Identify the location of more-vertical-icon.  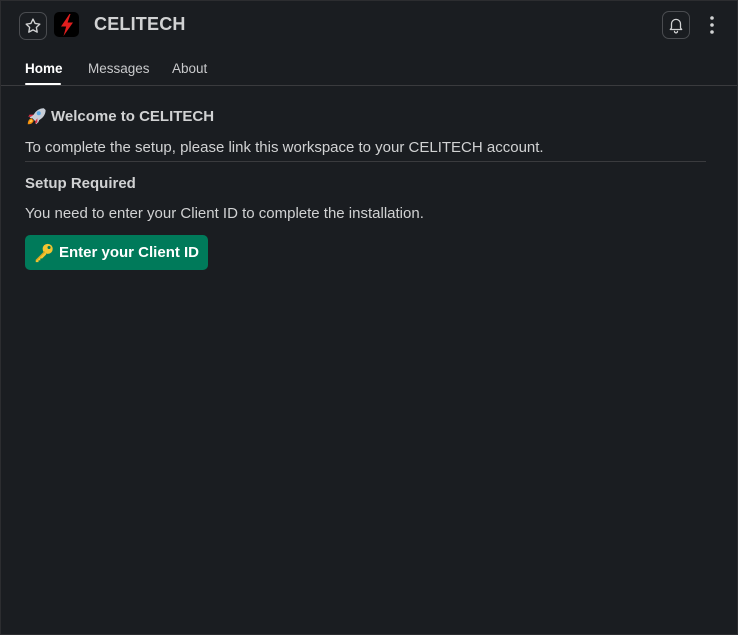
(712, 25).